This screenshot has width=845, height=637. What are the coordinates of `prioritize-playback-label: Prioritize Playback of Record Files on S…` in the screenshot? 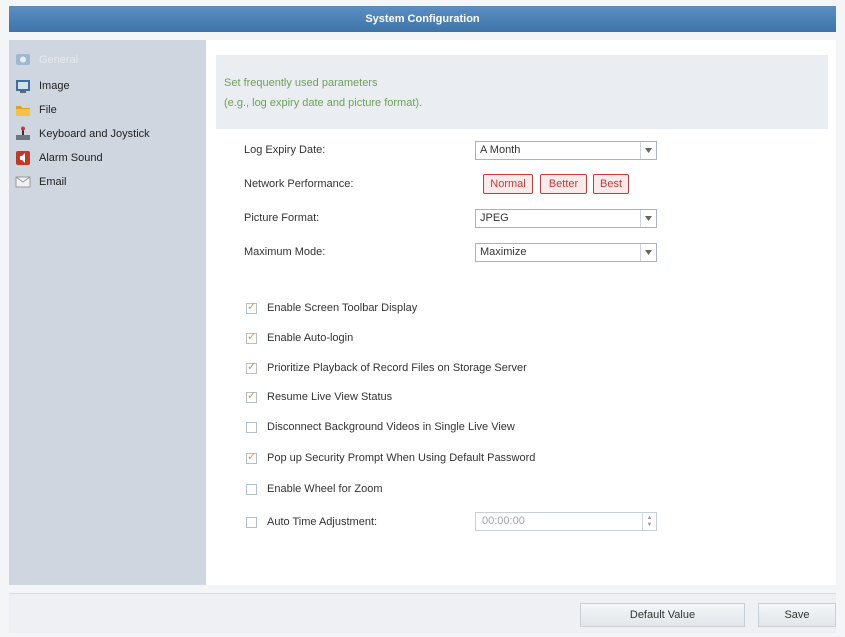 It's located at (397, 368).